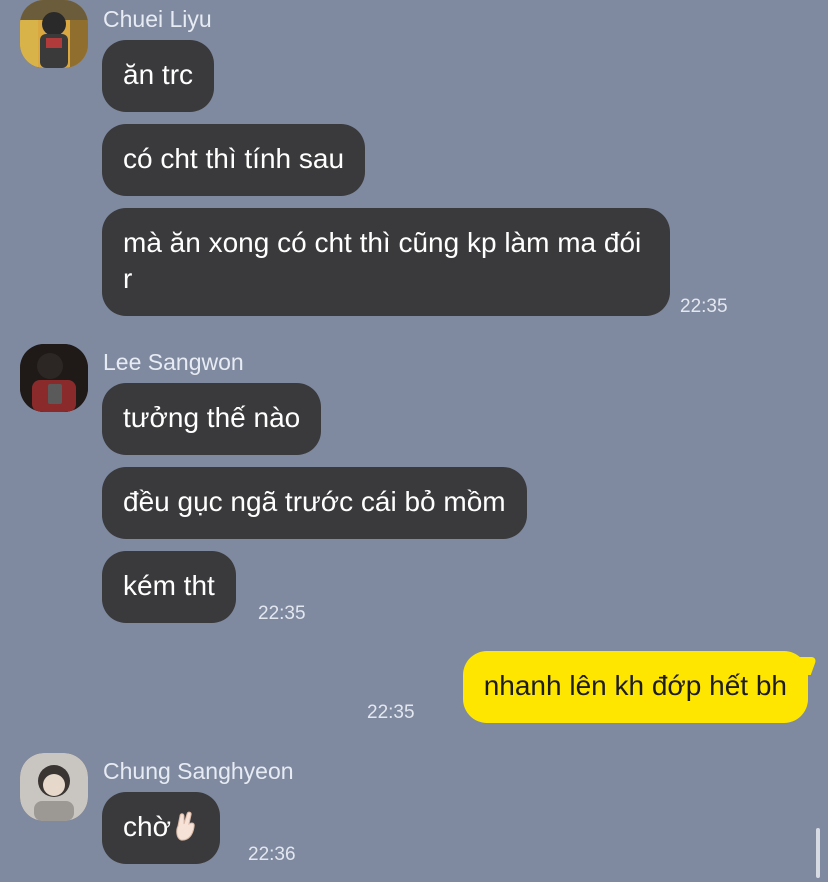 This screenshot has width=828, height=882. I want to click on message-text: chờ, so click(147, 826).